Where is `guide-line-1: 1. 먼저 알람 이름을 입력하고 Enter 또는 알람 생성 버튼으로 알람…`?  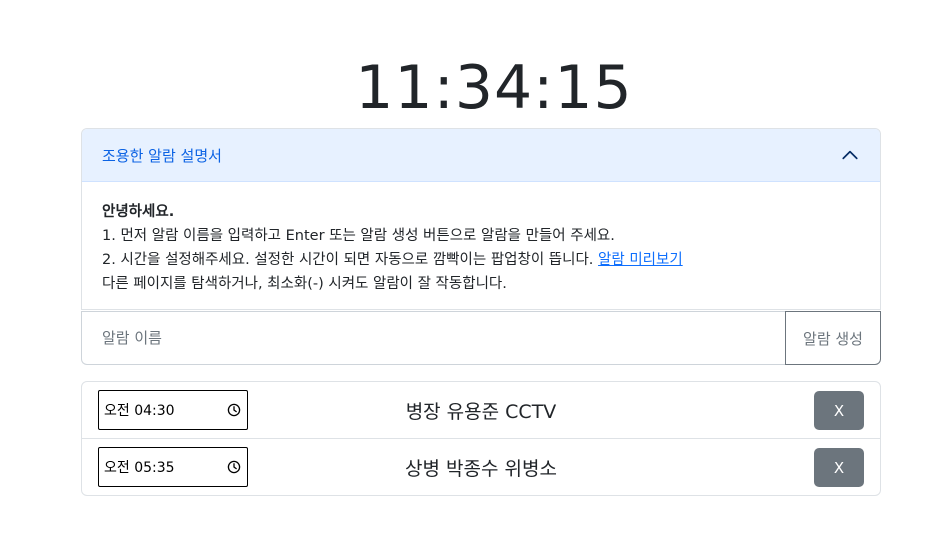
guide-line-1: 1. 먼저 알람 이름을 입력하고 Enter 또는 알람 생성 버튼으로 알람… is located at coordinates (358, 236).